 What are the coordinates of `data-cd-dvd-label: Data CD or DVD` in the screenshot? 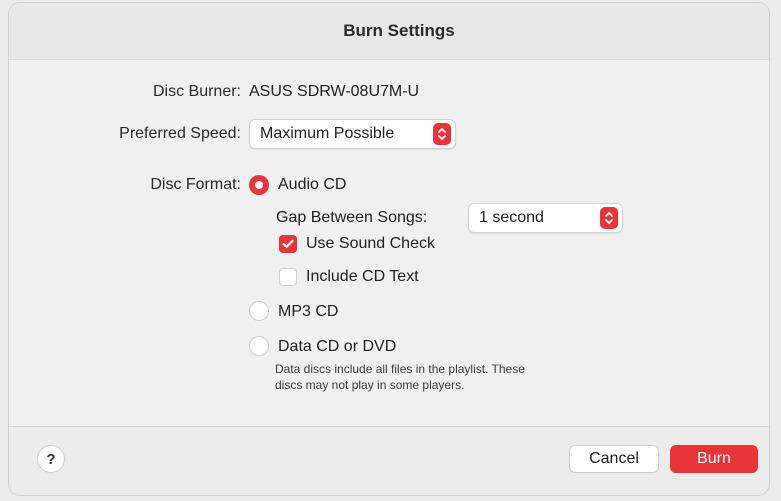 It's located at (337, 346).